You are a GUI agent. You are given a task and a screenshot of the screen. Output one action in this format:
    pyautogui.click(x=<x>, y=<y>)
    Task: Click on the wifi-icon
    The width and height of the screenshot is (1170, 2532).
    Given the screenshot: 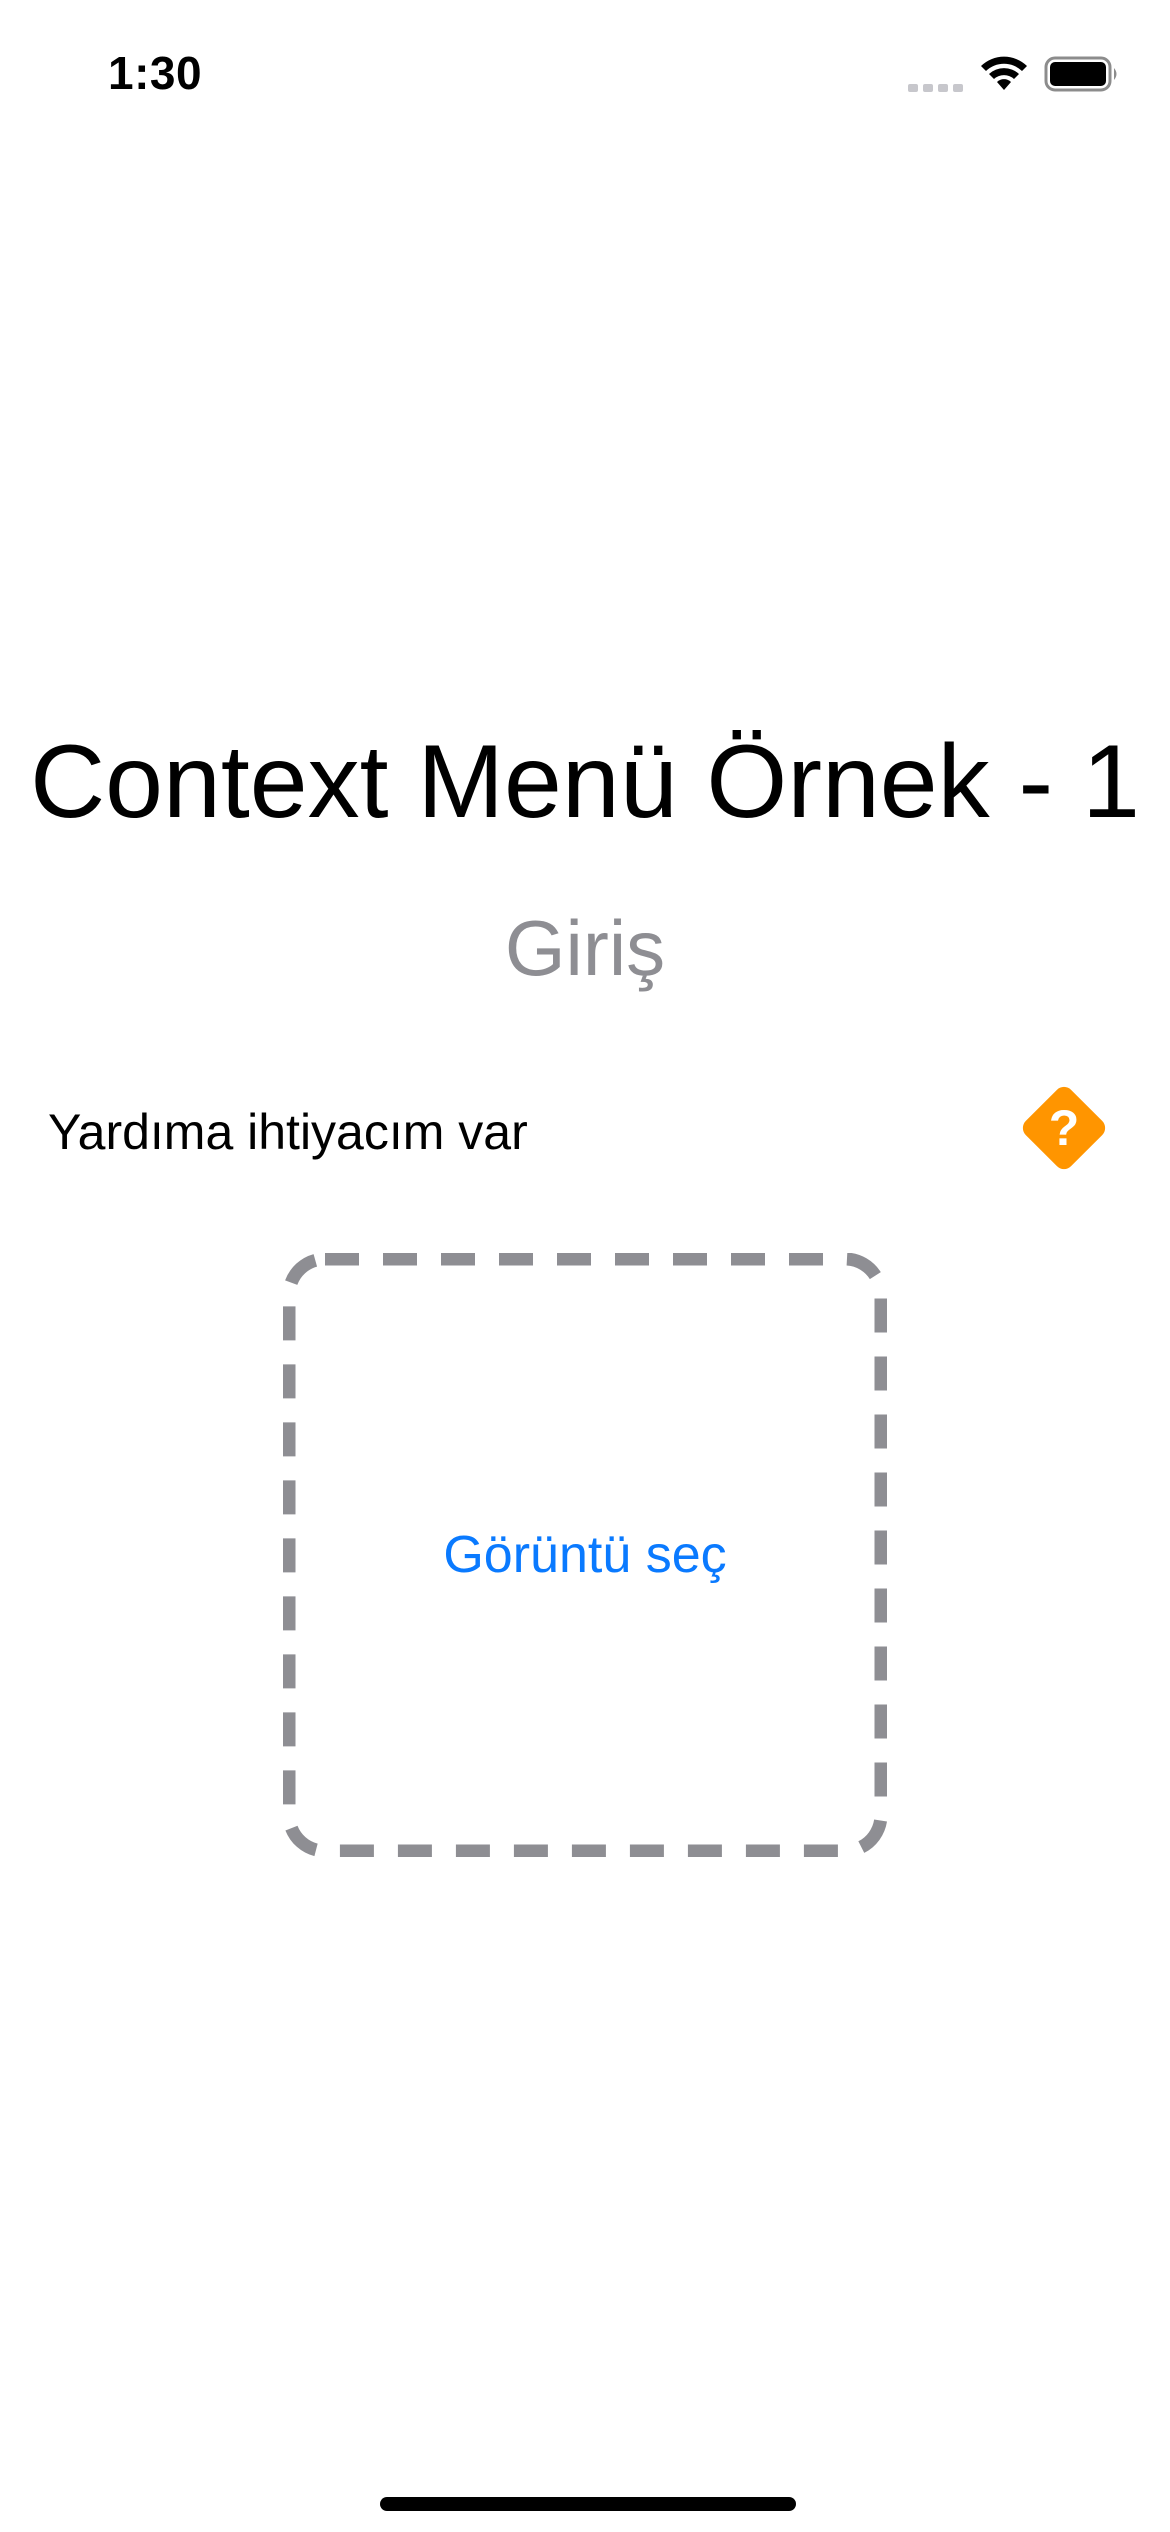 What is the action you would take?
    pyautogui.click(x=1004, y=73)
    